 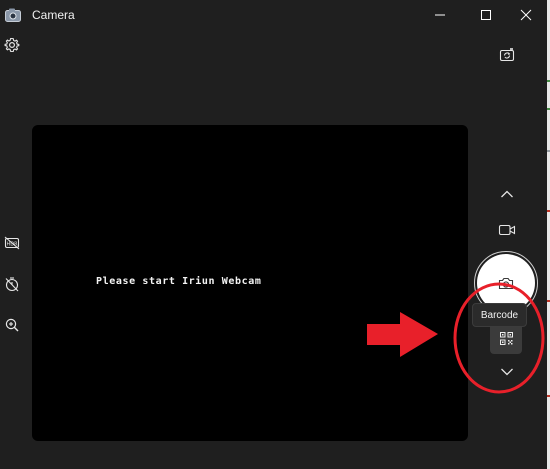 I want to click on annotation-overlay, so click(x=456, y=338).